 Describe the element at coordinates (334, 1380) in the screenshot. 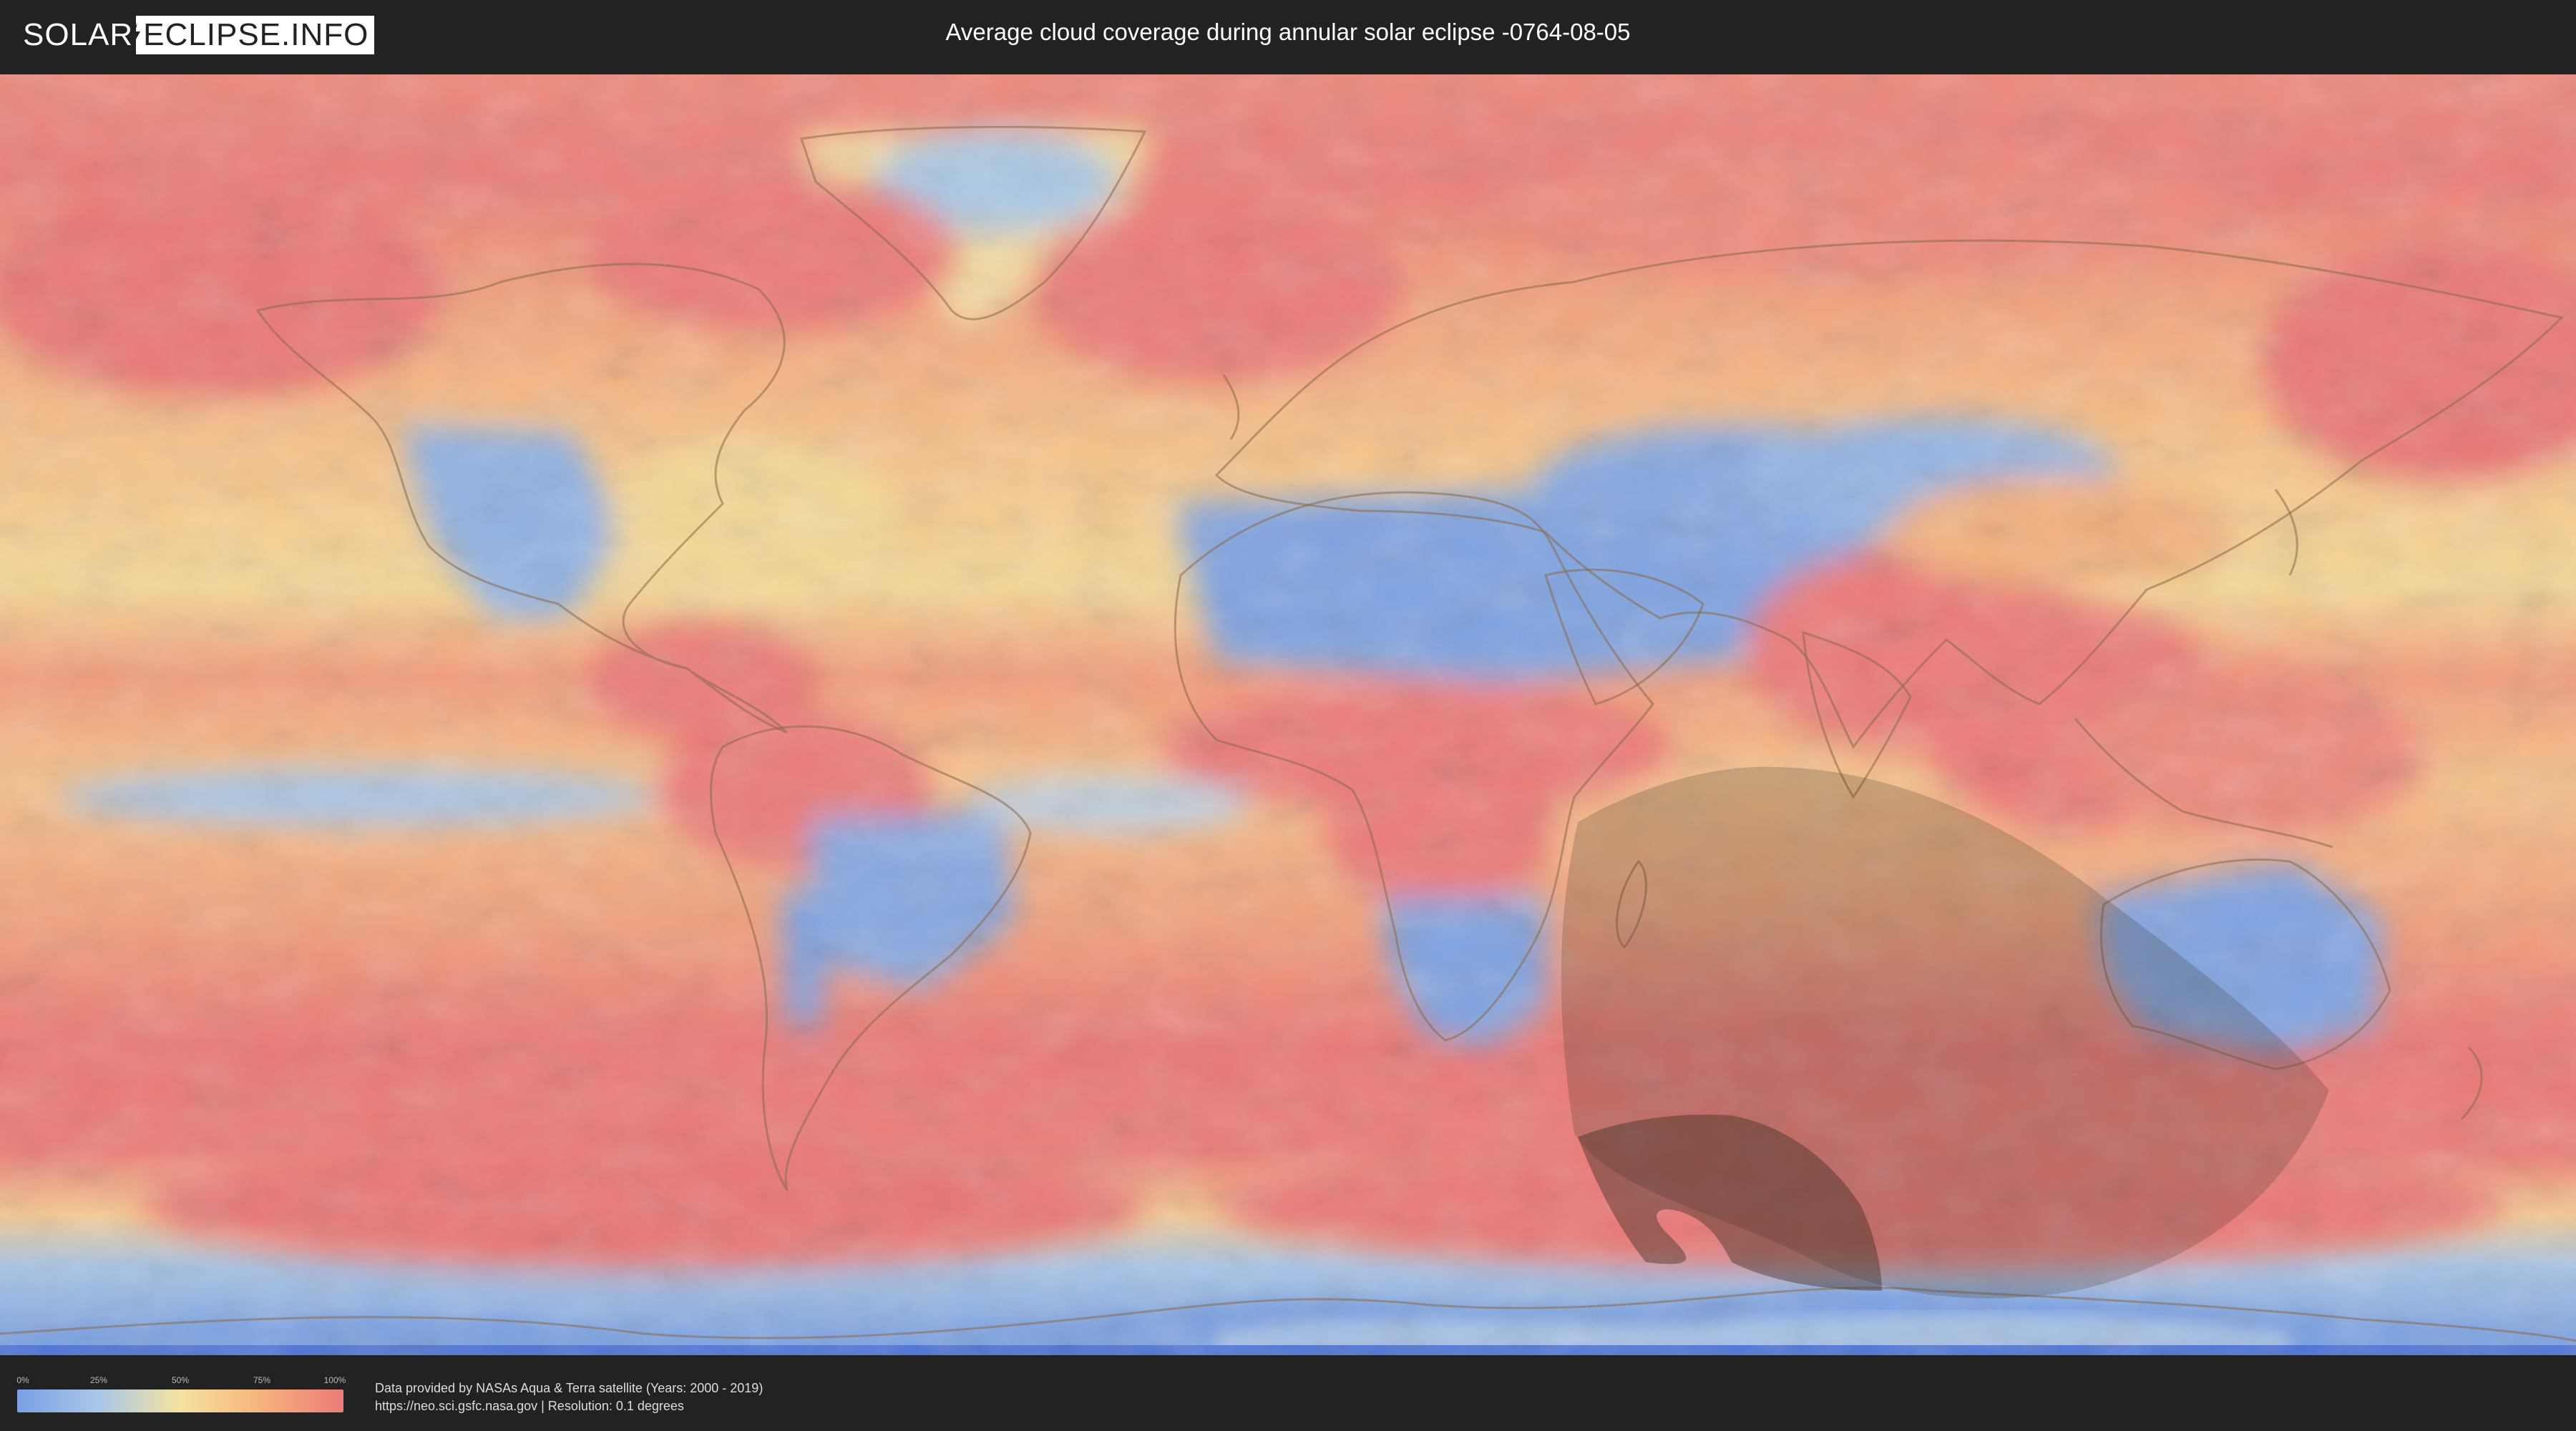

I see `legend-tick-100: 100%` at that location.